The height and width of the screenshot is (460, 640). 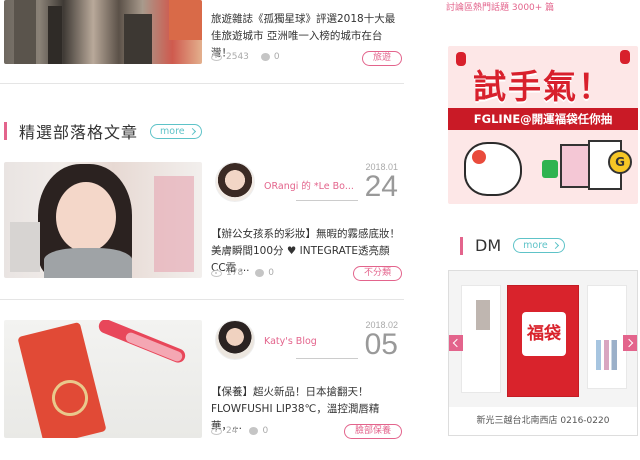 I want to click on banner-title: 試手氣！, so click(x=543, y=86).